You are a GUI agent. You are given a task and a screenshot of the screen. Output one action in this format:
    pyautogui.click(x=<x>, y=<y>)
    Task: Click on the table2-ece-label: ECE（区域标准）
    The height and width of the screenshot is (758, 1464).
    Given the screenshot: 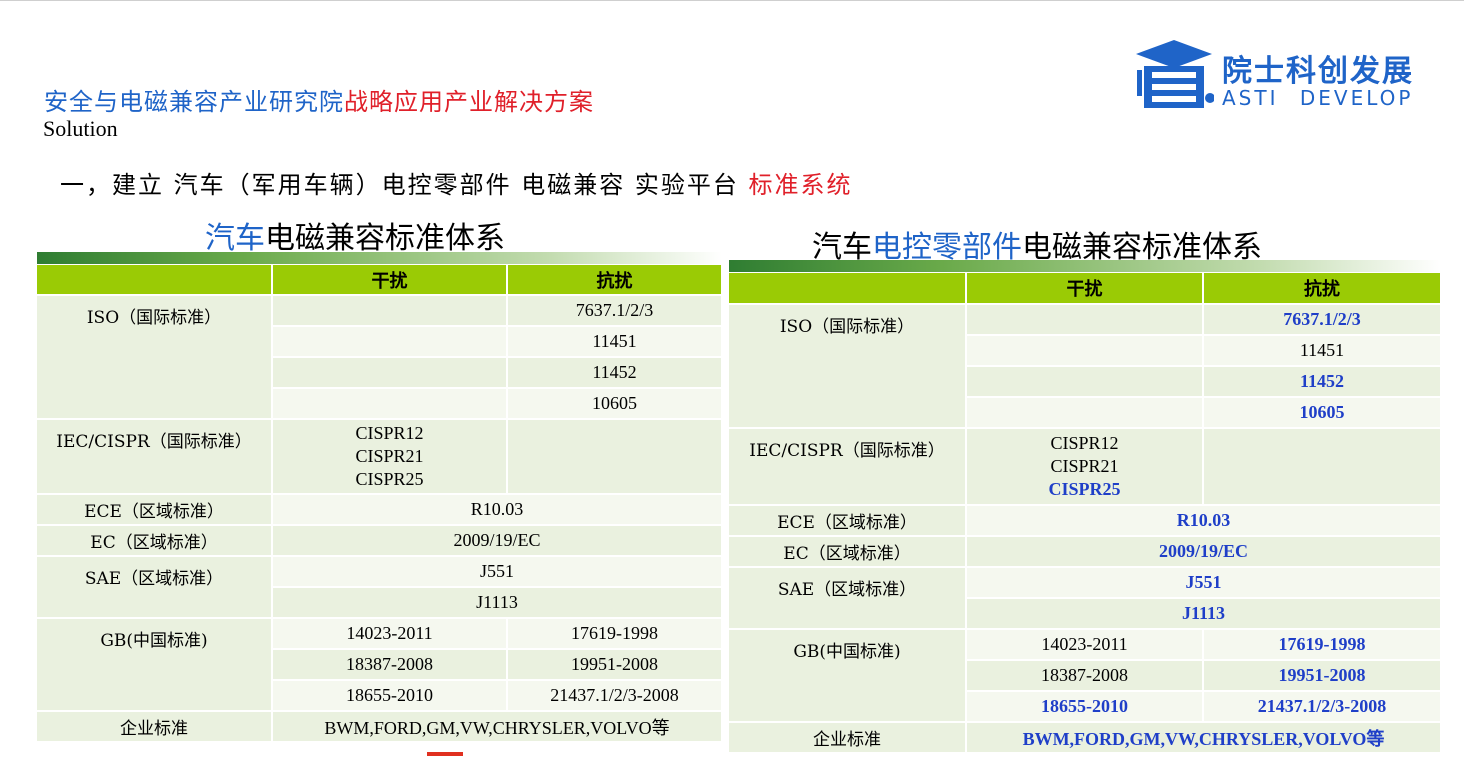 What is the action you would take?
    pyautogui.click(x=848, y=521)
    